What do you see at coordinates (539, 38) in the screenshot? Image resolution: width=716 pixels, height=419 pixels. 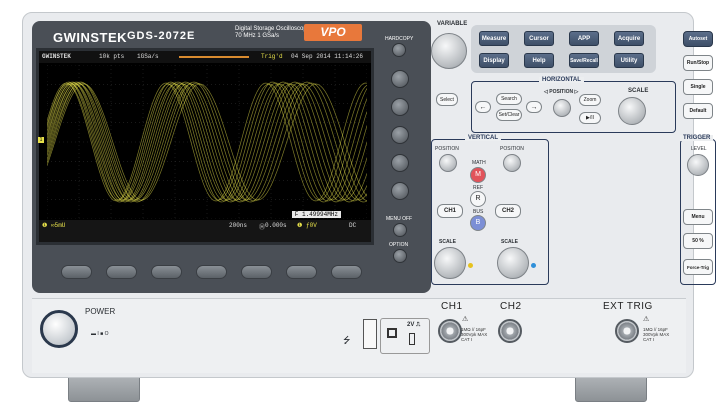 I see `cursor-button: Cursor` at bounding box center [539, 38].